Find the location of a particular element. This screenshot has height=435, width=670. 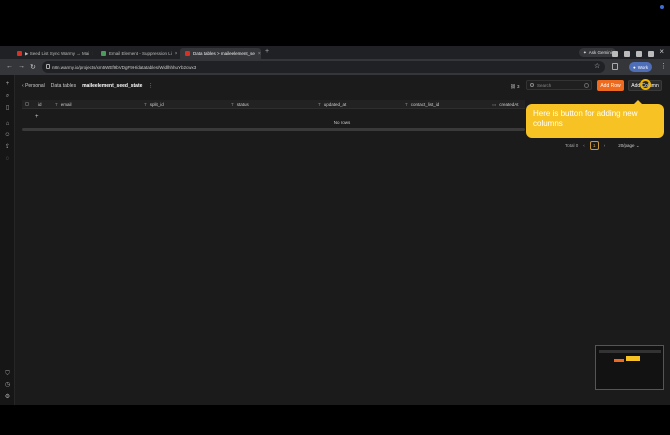

screen-bottom-bar is located at coordinates (335, 420).